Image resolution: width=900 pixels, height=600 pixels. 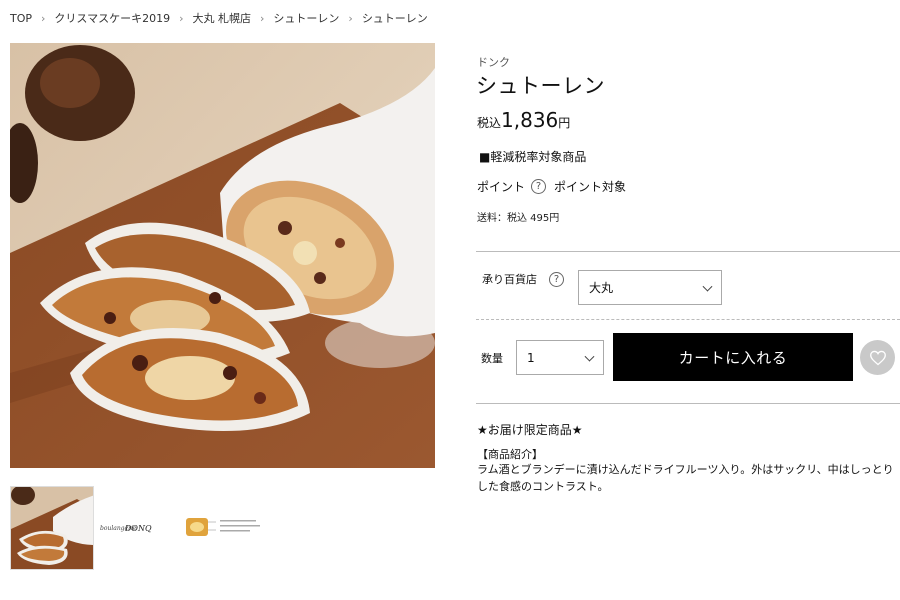 What do you see at coordinates (518, 218) in the screenshot?
I see `shipping-fee: 送料：税込 495円` at bounding box center [518, 218].